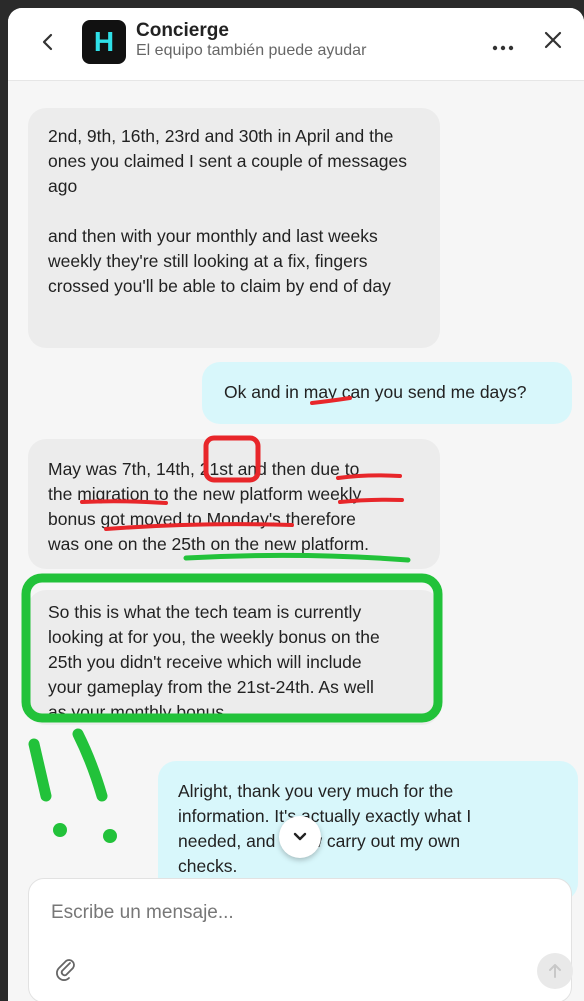 The image size is (584, 1001). What do you see at coordinates (182, 30) in the screenshot?
I see `chat-title: Concierge` at bounding box center [182, 30].